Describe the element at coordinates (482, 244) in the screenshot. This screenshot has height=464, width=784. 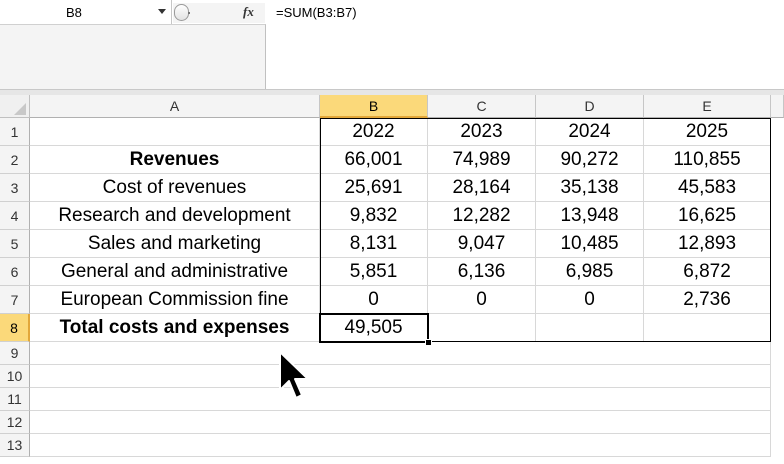
I see `cell-c5: 9,047` at that location.